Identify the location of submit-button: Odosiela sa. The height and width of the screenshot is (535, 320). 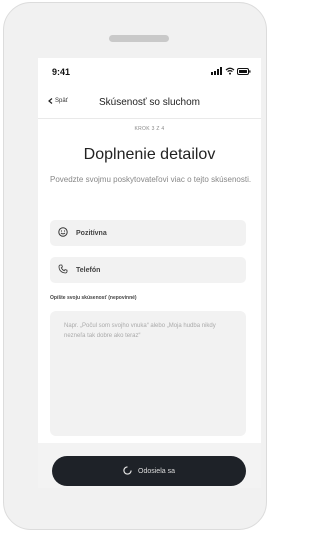
(149, 471).